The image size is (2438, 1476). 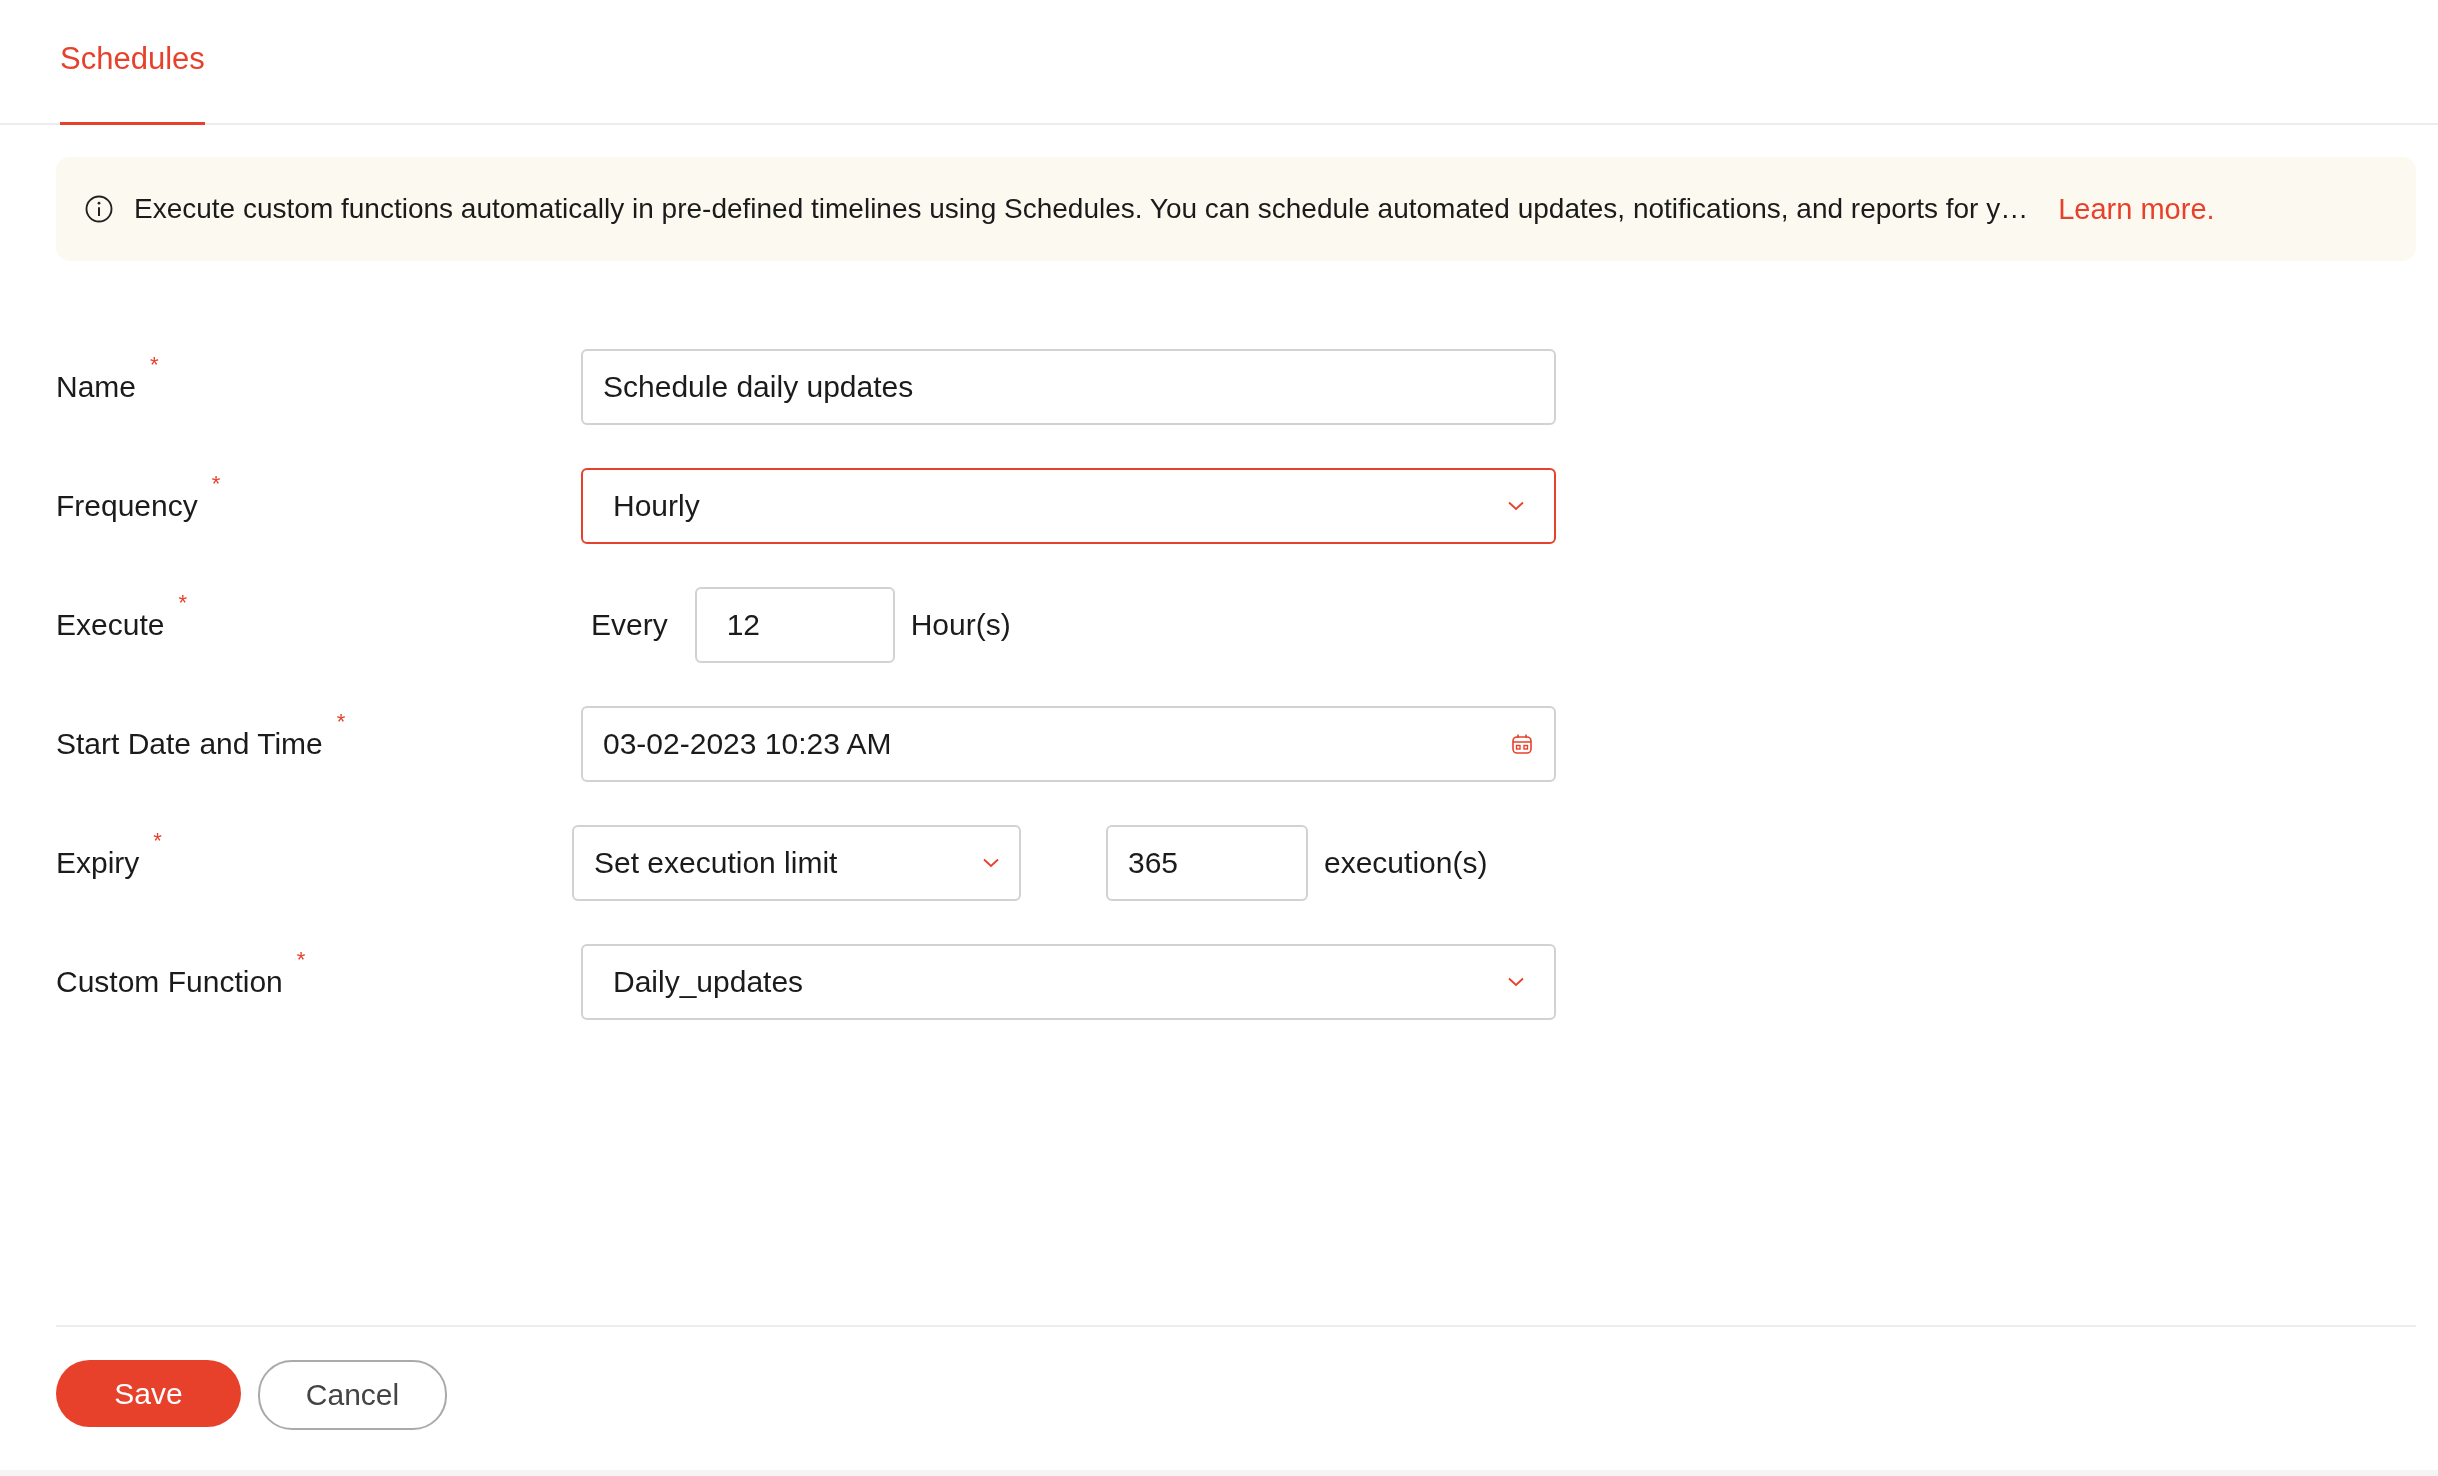 What do you see at coordinates (110, 625) in the screenshot?
I see `field-label: Execute` at bounding box center [110, 625].